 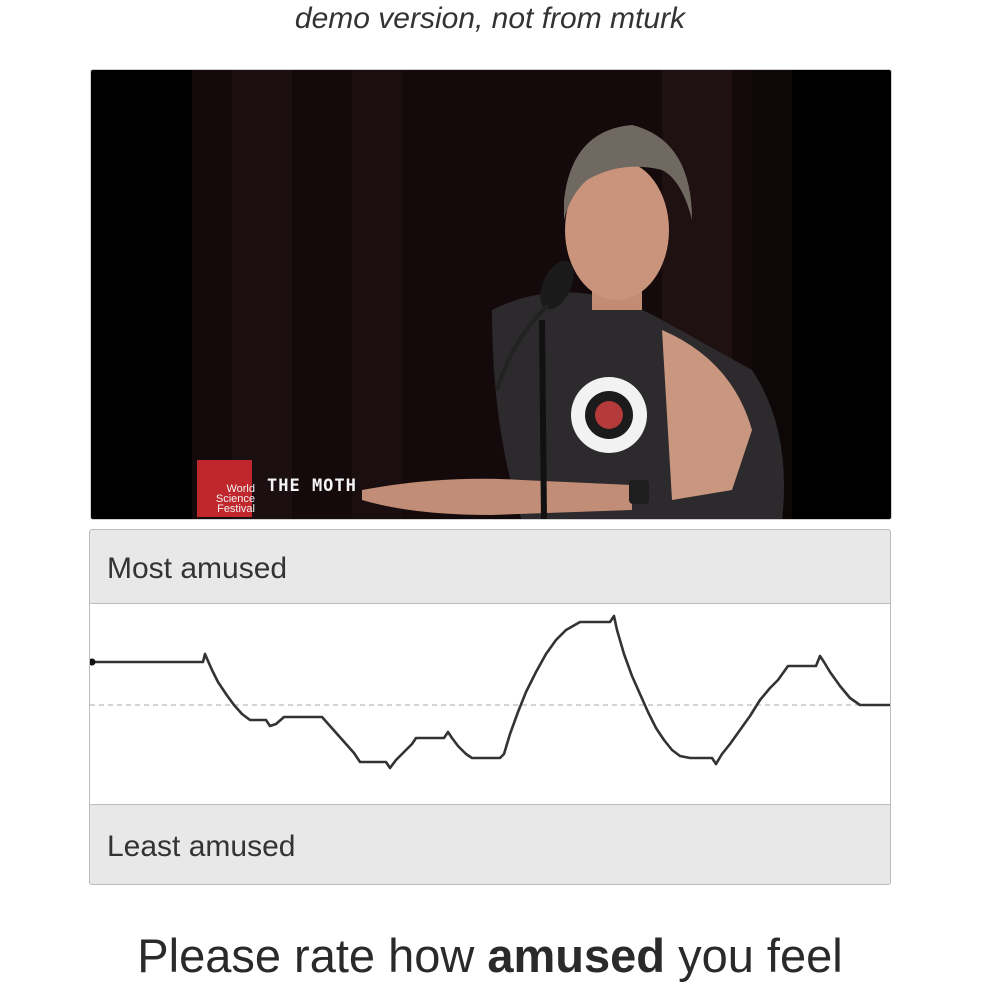 What do you see at coordinates (93, 662) in the screenshot?
I see `trace-start-marker` at bounding box center [93, 662].